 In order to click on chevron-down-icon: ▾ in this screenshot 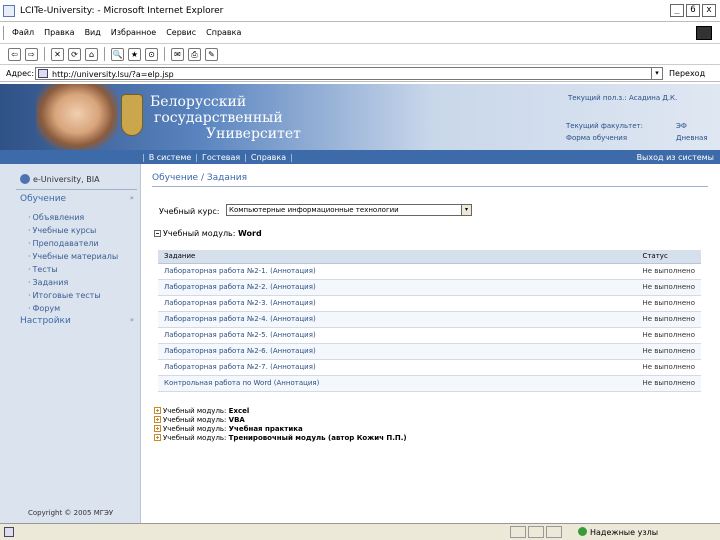, I will do `click(466, 210)`.